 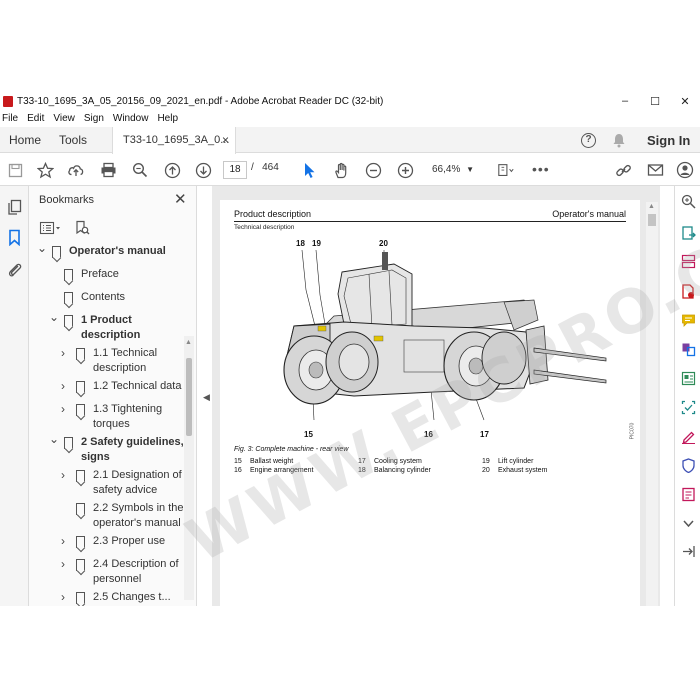 What do you see at coordinates (203, 170) in the screenshot?
I see `next-page-button` at bounding box center [203, 170].